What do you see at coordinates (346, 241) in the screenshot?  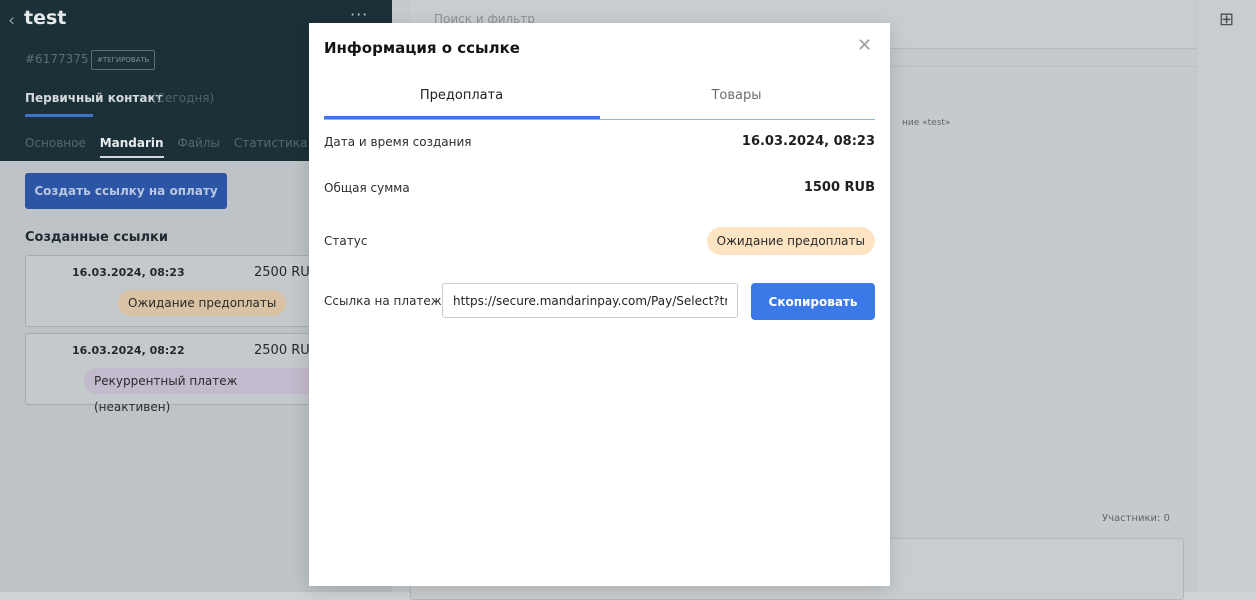 I see `status-label: Статус` at bounding box center [346, 241].